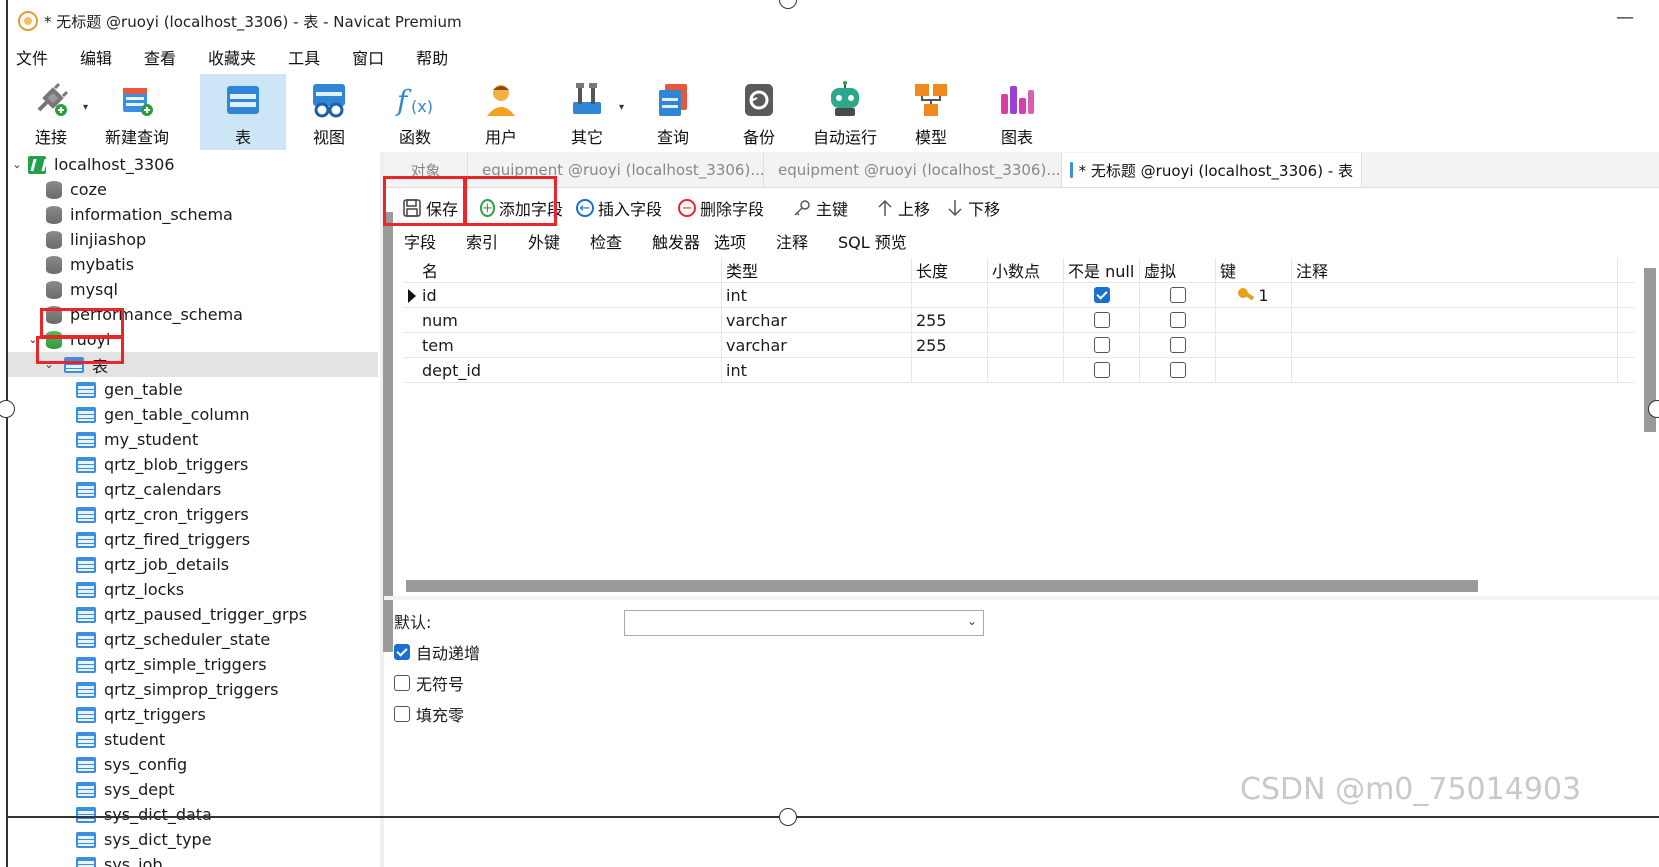  I want to click on tree-tables-node: ⌄ 表, so click(193, 364).